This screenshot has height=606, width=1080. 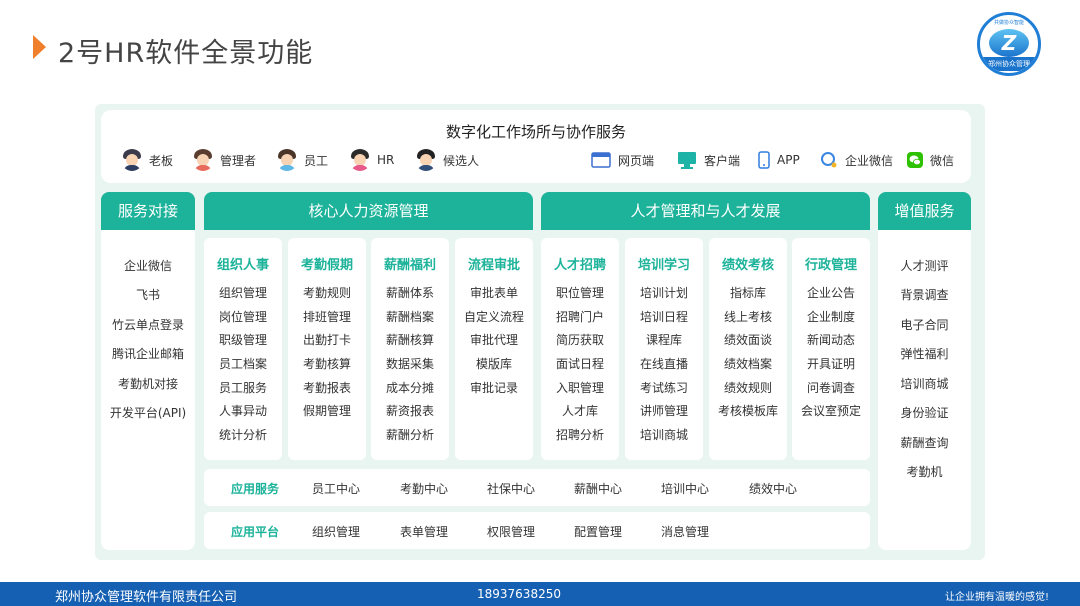 I want to click on value-added-header: 增值服务, so click(x=924, y=211).